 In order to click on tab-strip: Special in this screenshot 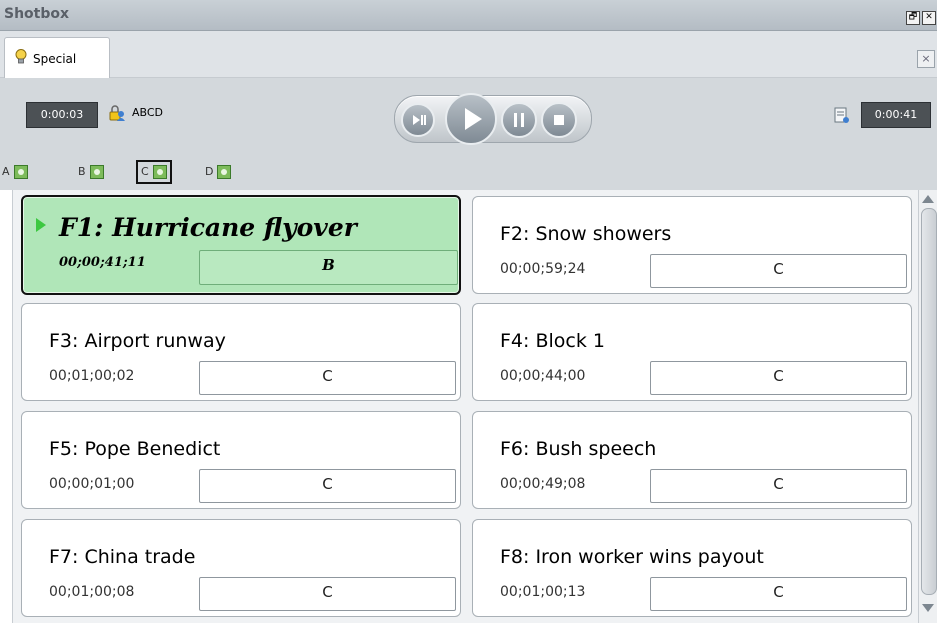, I will do `click(468, 54)`.